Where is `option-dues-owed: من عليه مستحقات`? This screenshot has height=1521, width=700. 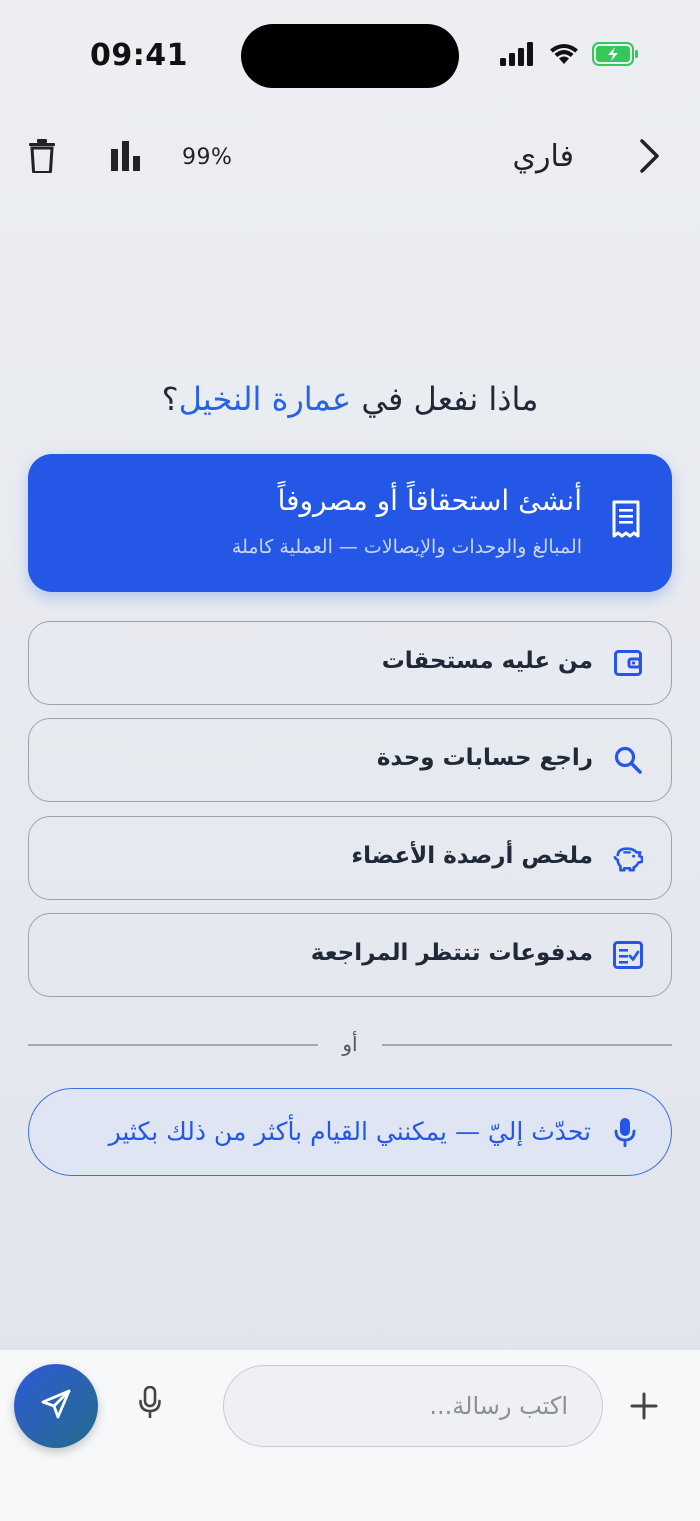
option-dues-owed: من عليه مستحقات is located at coordinates (350, 663).